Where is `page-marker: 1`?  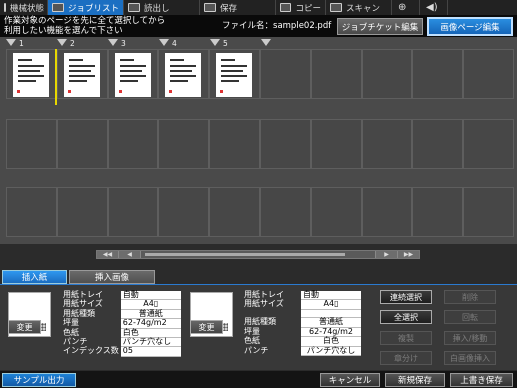 page-marker: 1 is located at coordinates (15, 44).